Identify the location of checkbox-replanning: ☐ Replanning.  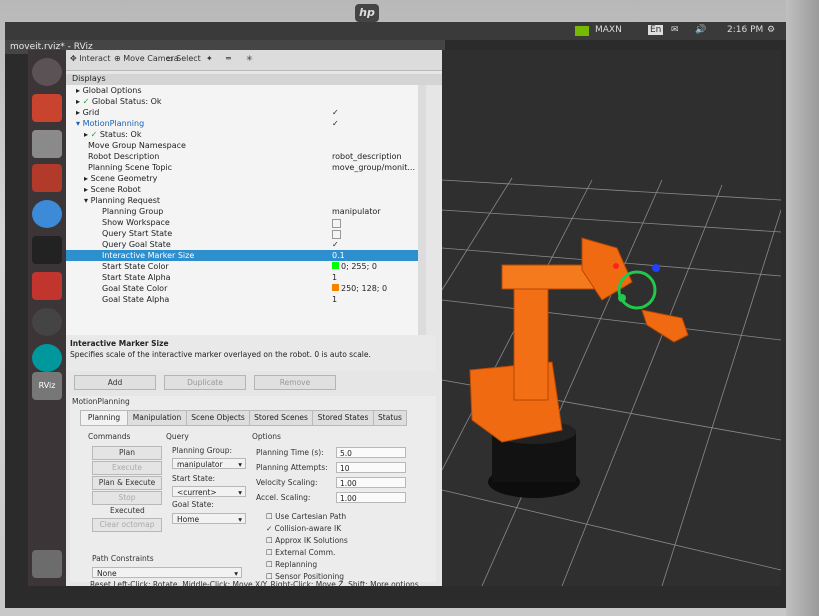
(291, 564).